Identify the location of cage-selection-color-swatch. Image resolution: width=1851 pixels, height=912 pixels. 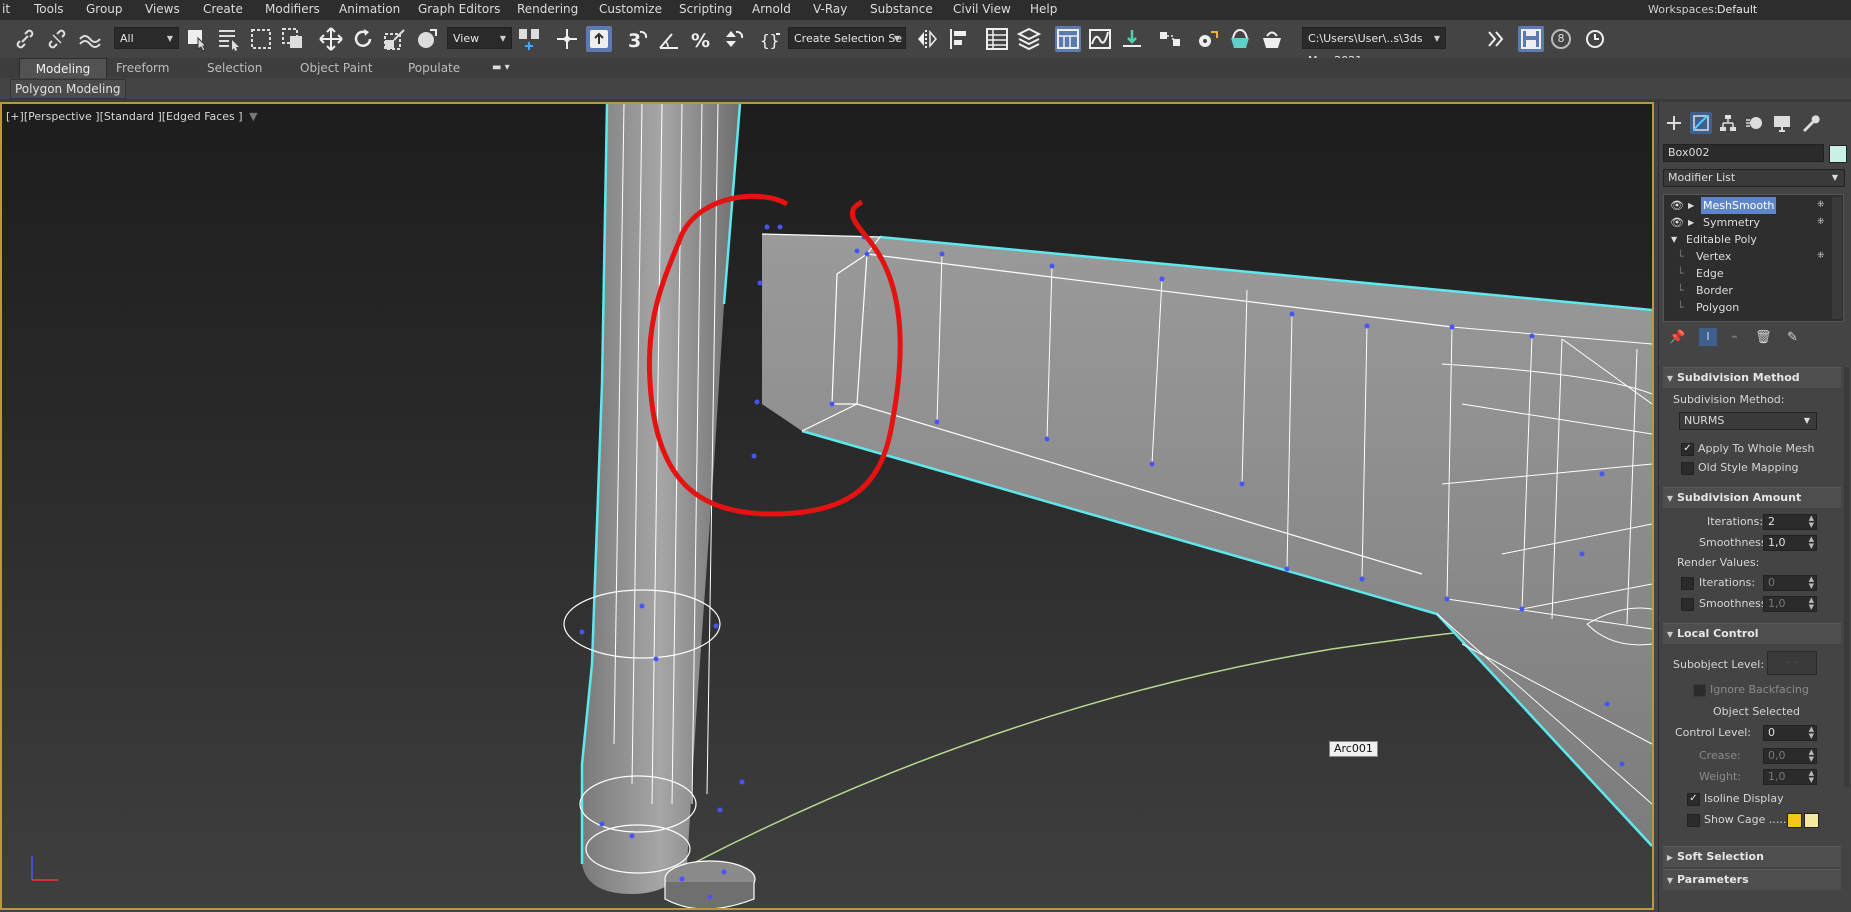
(1811, 820).